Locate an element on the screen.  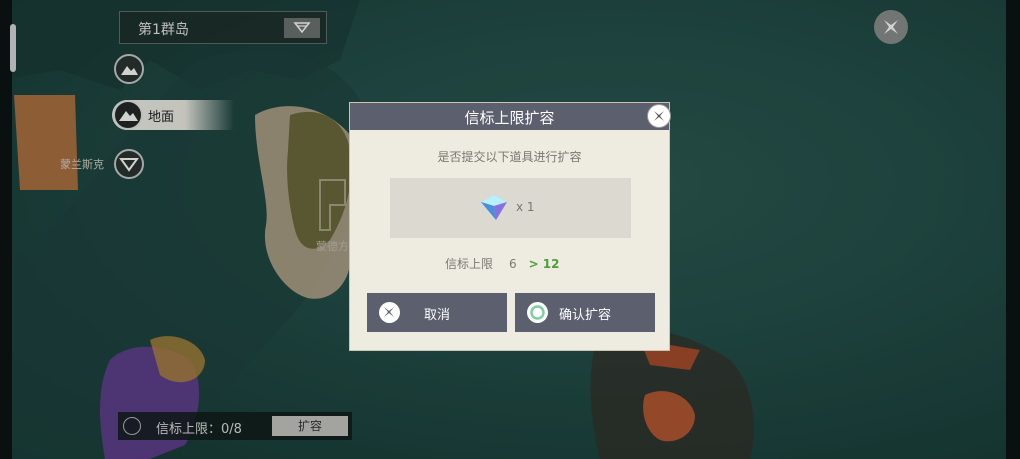
limit-old-value: 6 is located at coordinates (513, 264).